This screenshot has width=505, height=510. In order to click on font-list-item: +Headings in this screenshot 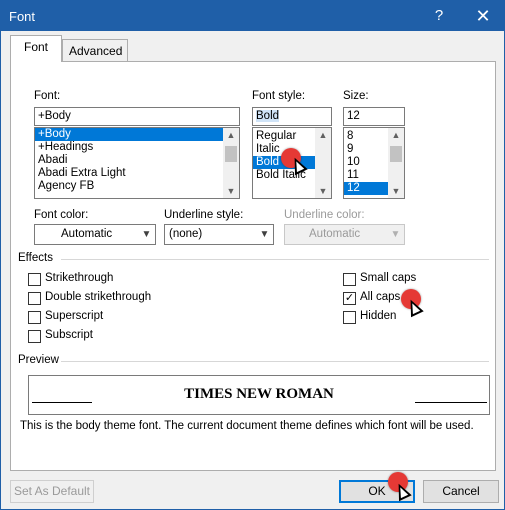, I will do `click(137, 147)`.